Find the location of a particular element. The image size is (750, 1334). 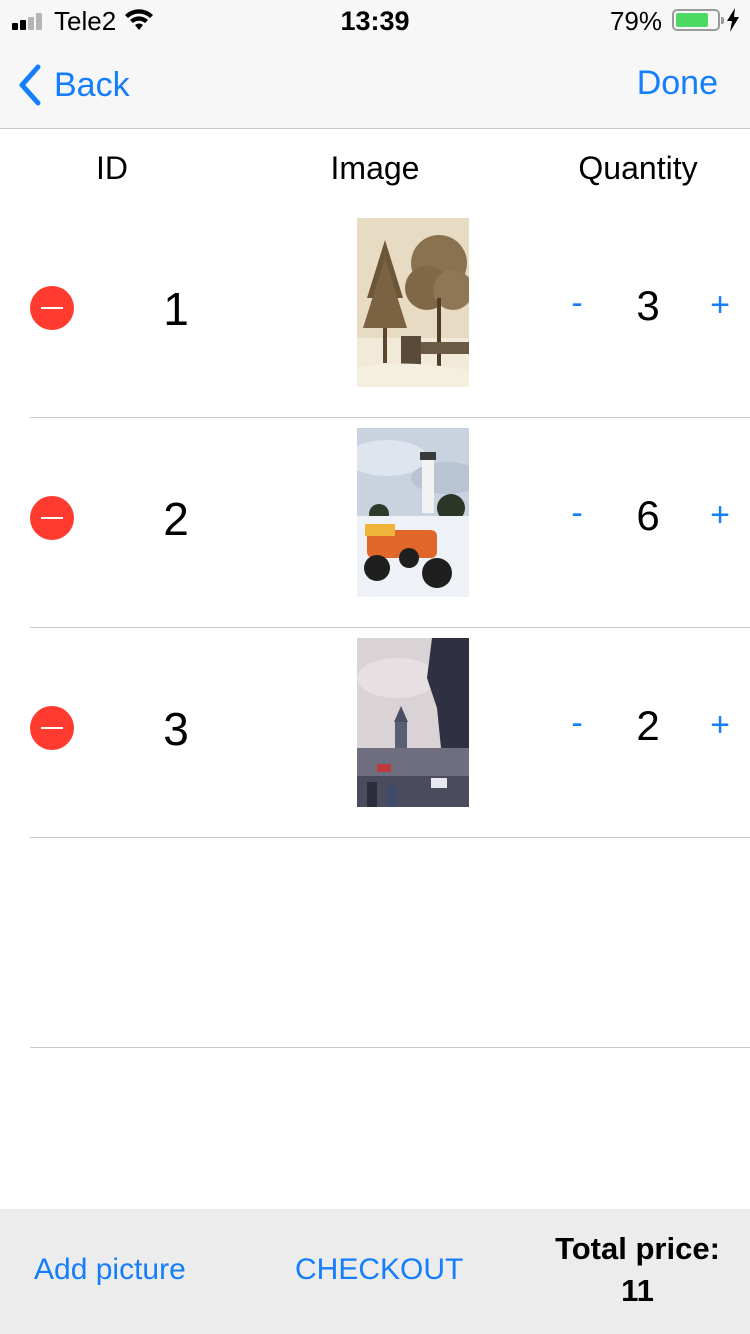

row-id: 3 is located at coordinates (176, 729).